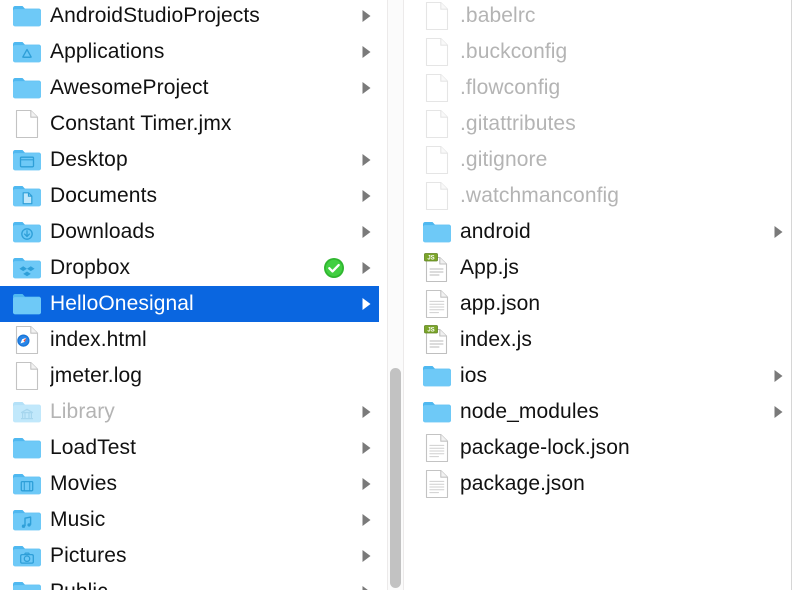  What do you see at coordinates (189, 340) in the screenshot?
I see `file-row: index.html` at bounding box center [189, 340].